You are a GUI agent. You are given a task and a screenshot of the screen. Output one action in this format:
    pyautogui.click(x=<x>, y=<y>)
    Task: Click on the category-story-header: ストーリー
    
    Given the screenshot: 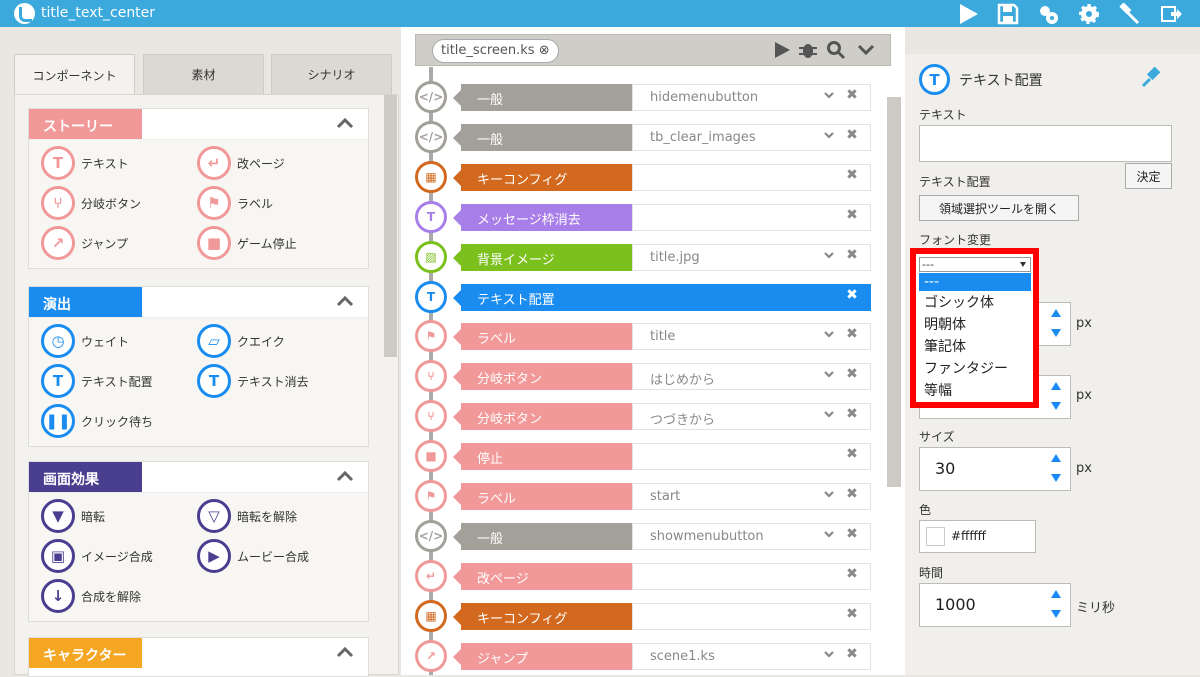 What is the action you would take?
    pyautogui.click(x=198, y=124)
    